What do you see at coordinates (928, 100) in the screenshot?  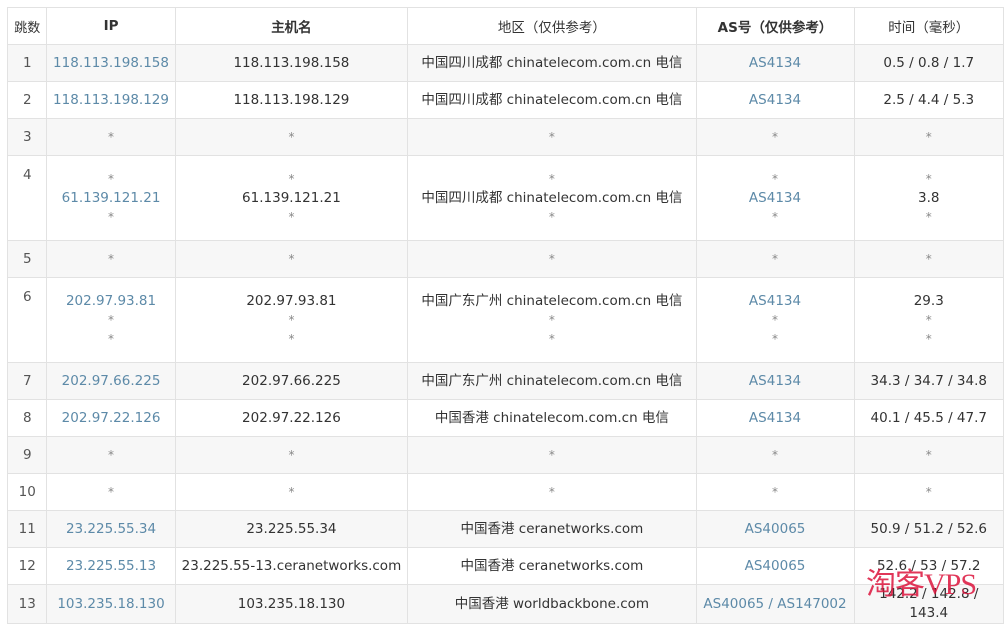 I see `time-cell: 2.5 / 4.4 / 5.3` at bounding box center [928, 100].